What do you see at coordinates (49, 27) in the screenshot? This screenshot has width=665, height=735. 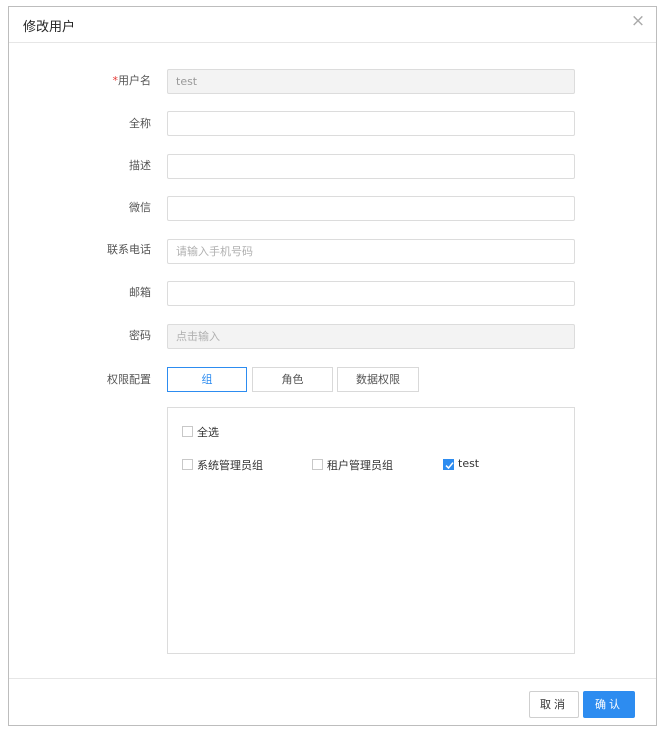 I see `dialog-title: 修改用户` at bounding box center [49, 27].